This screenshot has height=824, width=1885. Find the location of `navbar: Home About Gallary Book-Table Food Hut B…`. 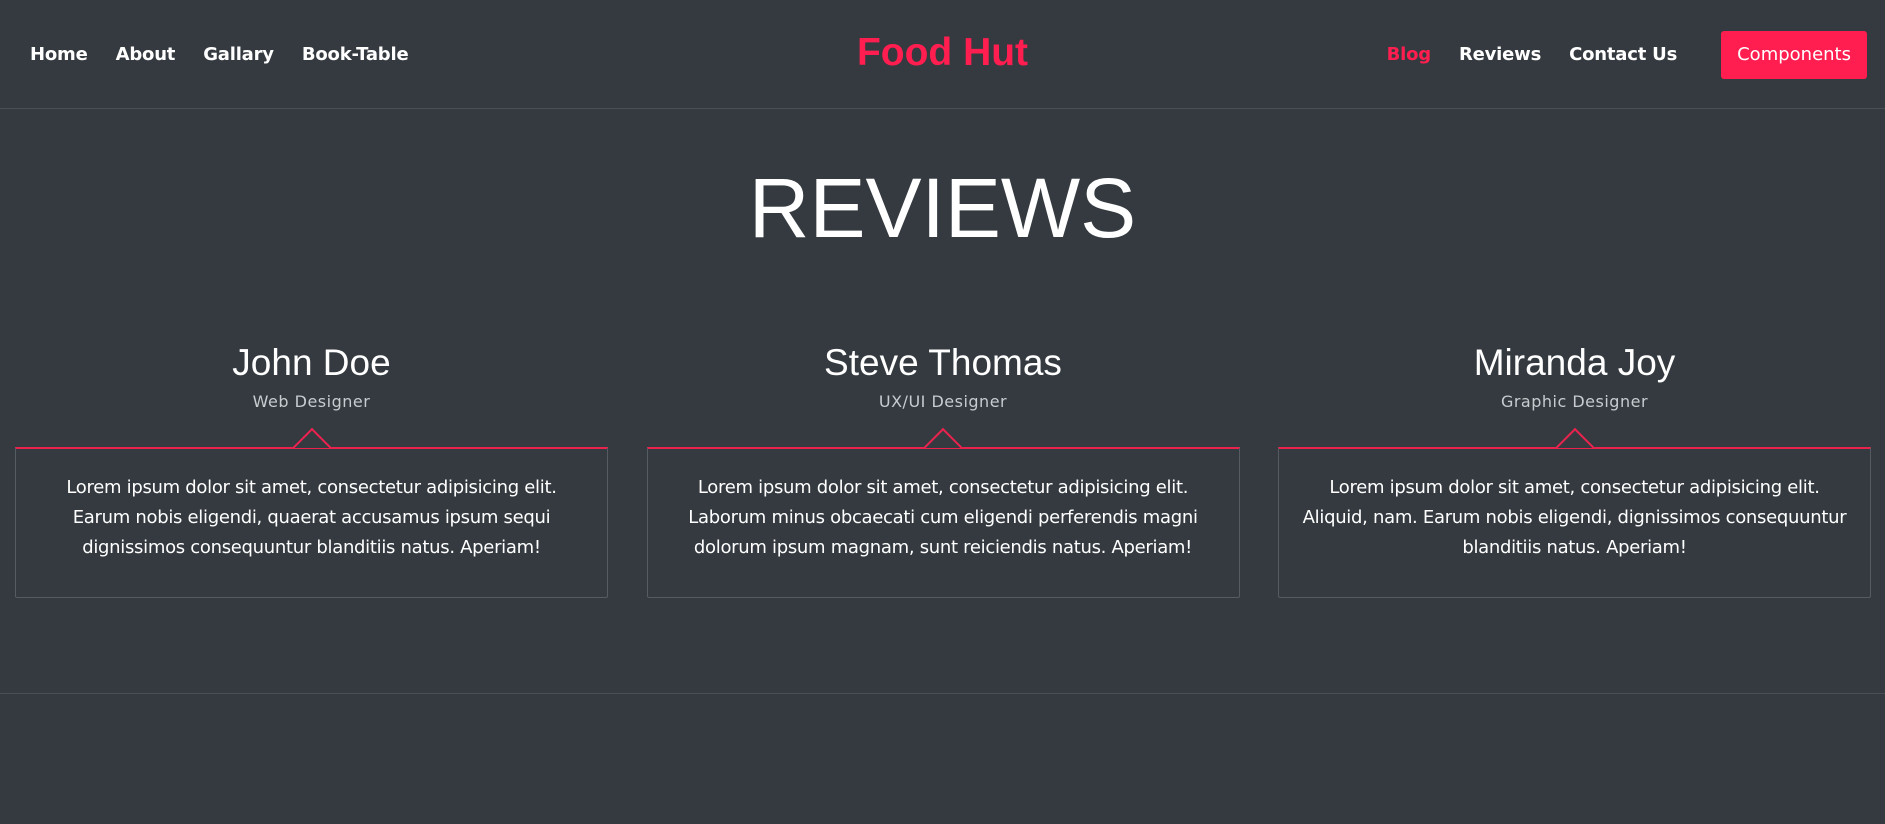

navbar: Home About Gallary Book-Table Food Hut B… is located at coordinates (942, 54).